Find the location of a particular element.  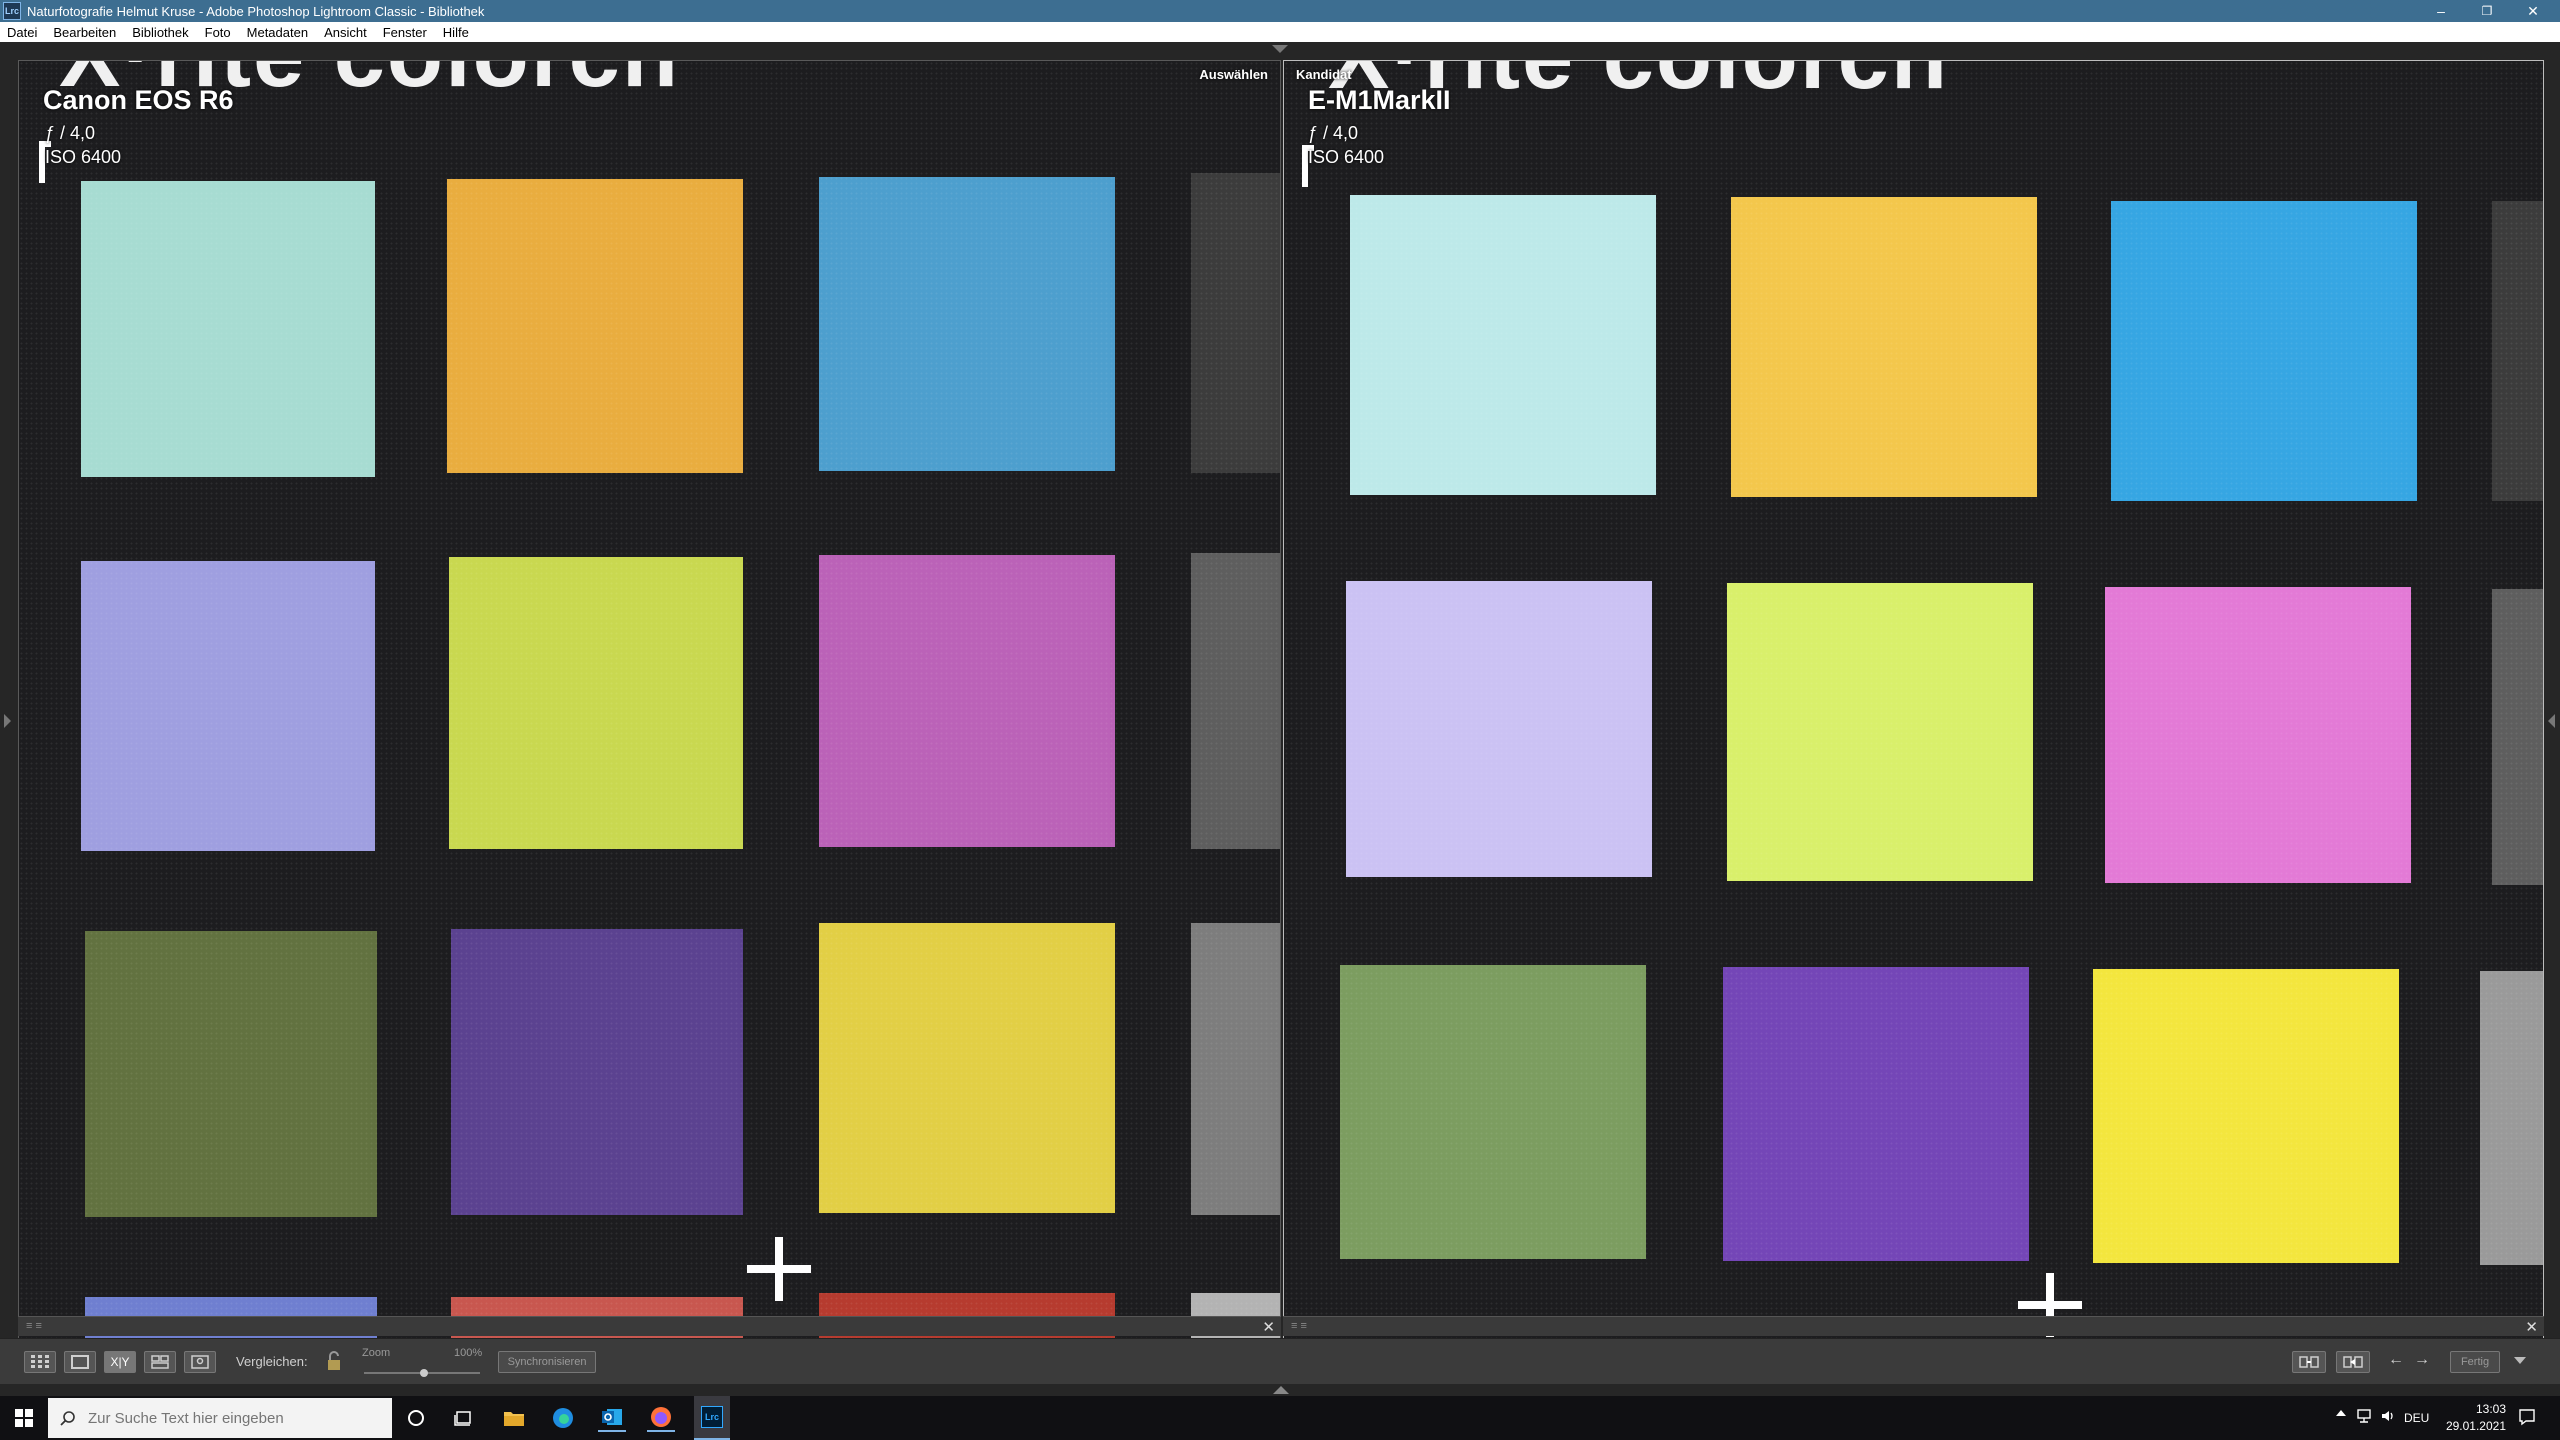

people-view-button is located at coordinates (200, 1362).